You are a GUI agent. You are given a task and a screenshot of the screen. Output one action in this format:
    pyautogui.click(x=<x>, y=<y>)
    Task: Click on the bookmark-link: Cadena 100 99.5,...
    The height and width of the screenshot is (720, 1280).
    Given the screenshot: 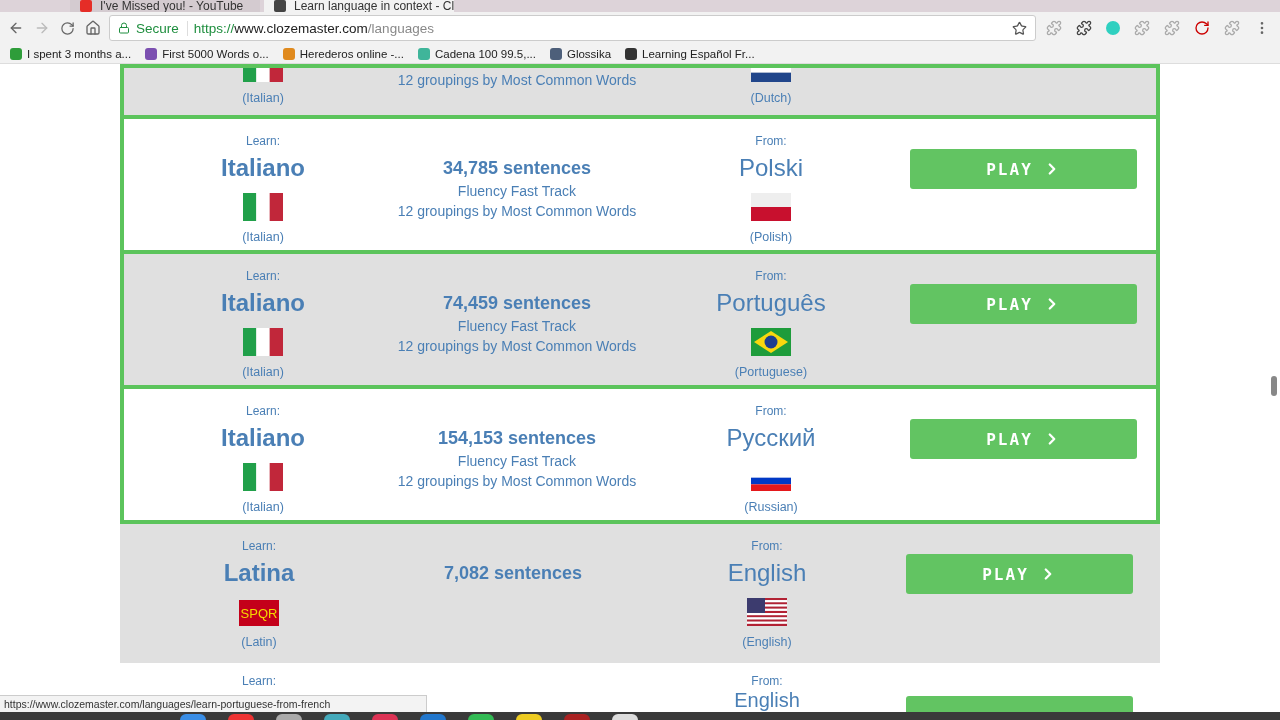 What is the action you would take?
    pyautogui.click(x=476, y=53)
    